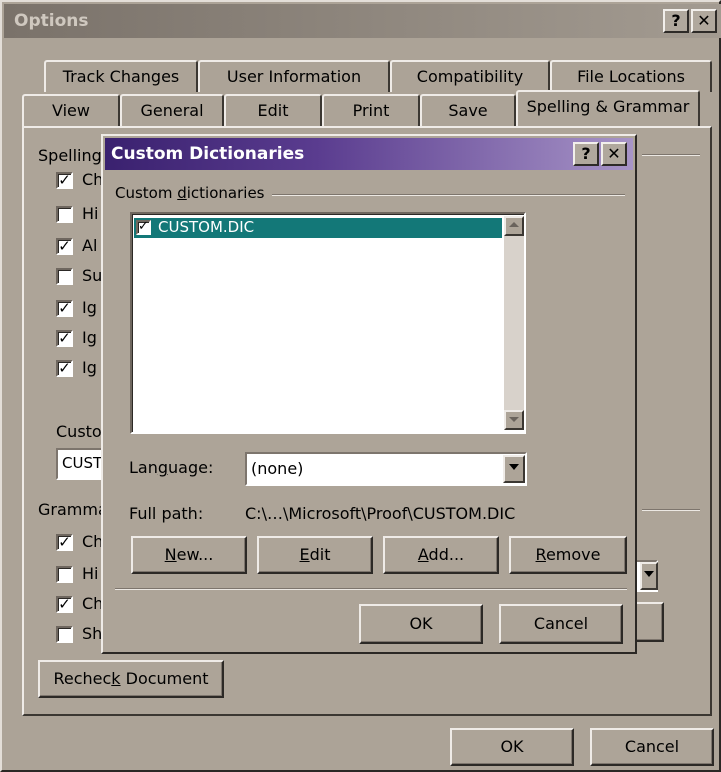 This screenshot has height=772, width=721. Describe the element at coordinates (318, 228) in the screenshot. I see `list-item: ✓ CUSTOM.DIC` at that location.